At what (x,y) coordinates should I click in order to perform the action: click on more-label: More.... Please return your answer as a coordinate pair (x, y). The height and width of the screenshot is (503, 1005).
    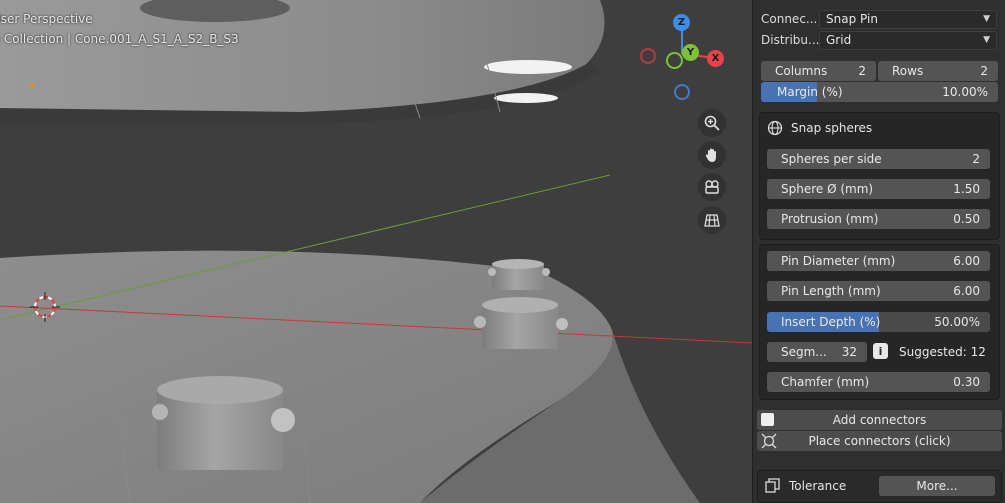
    Looking at the image, I should click on (937, 486).